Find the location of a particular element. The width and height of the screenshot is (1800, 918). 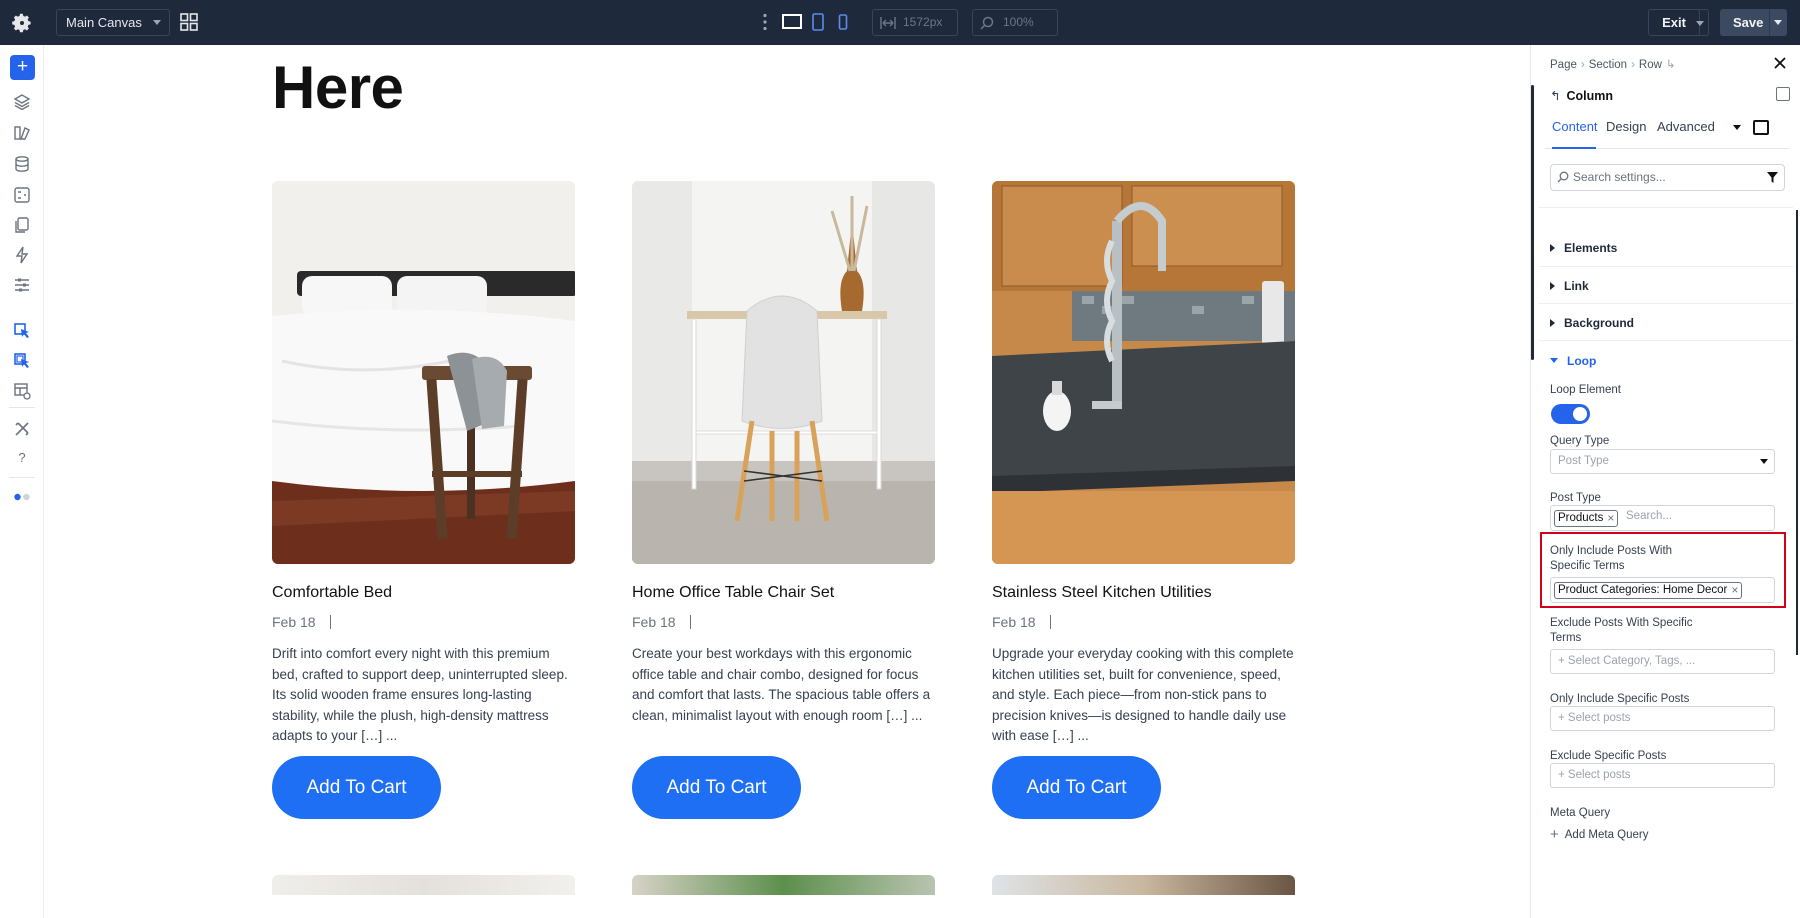

section-loop: Loop is located at coordinates (1573, 361).